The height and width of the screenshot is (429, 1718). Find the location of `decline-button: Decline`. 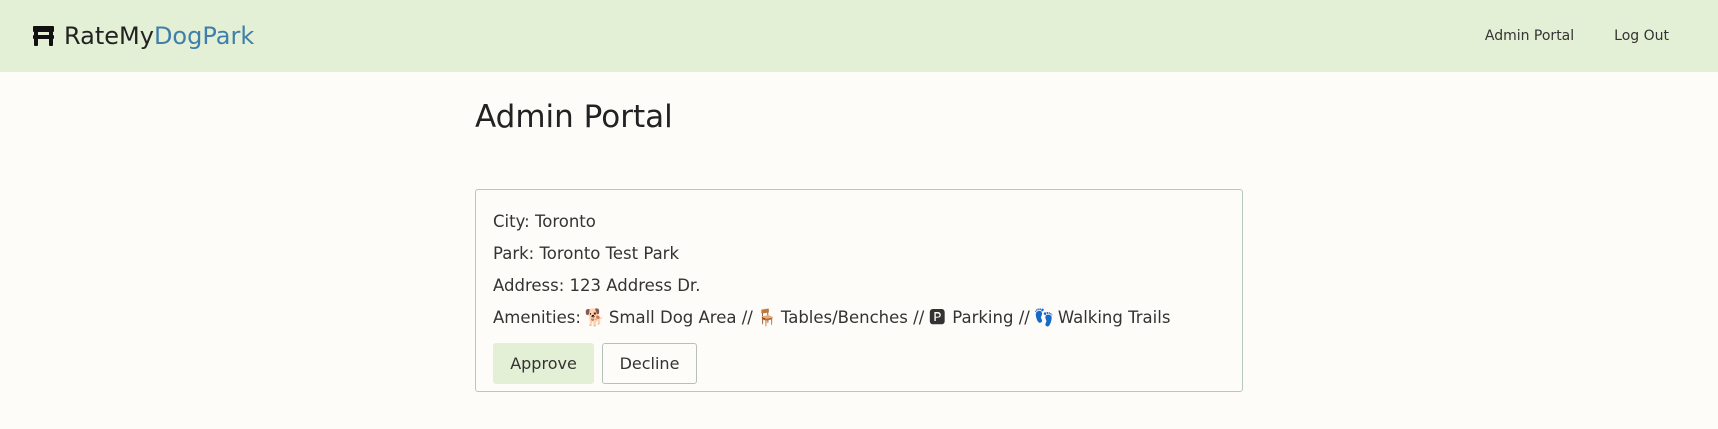

decline-button: Decline is located at coordinates (649, 363).